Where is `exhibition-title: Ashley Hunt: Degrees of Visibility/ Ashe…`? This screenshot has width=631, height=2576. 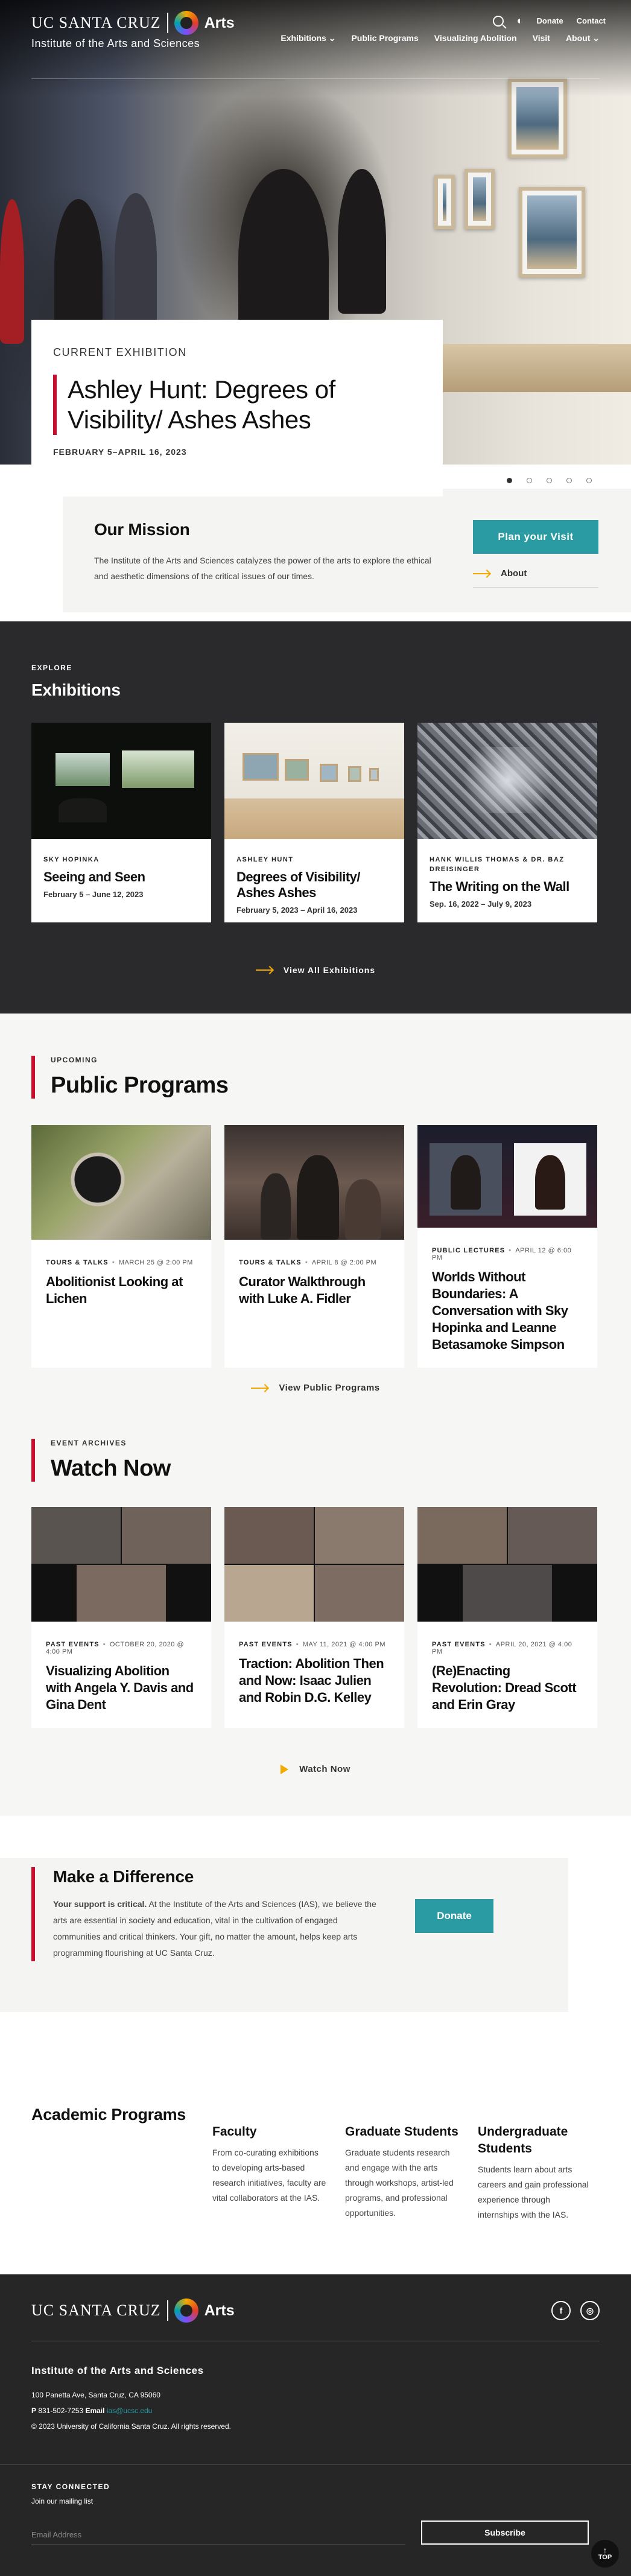 exhibition-title: Ashley Hunt: Degrees of Visibility/ Ashe… is located at coordinates (237, 405).